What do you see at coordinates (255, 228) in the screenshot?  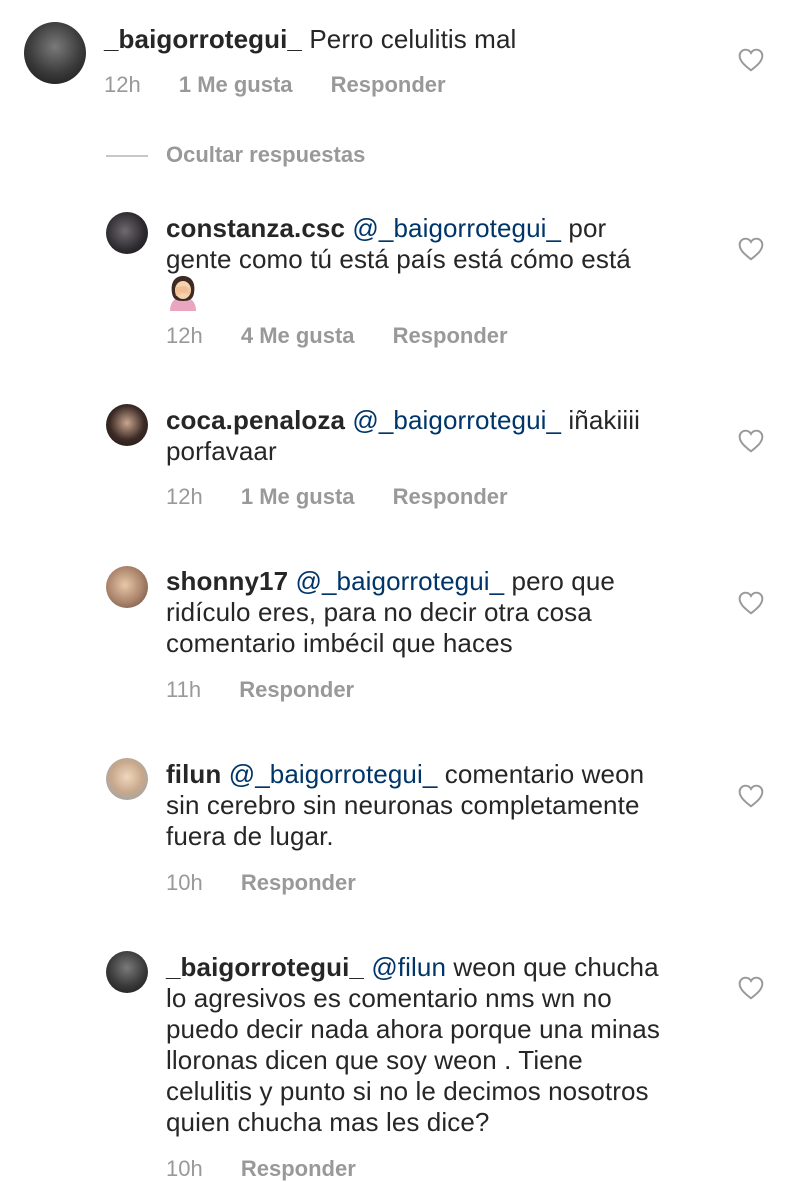 I see `reply-username: constanza.csc` at bounding box center [255, 228].